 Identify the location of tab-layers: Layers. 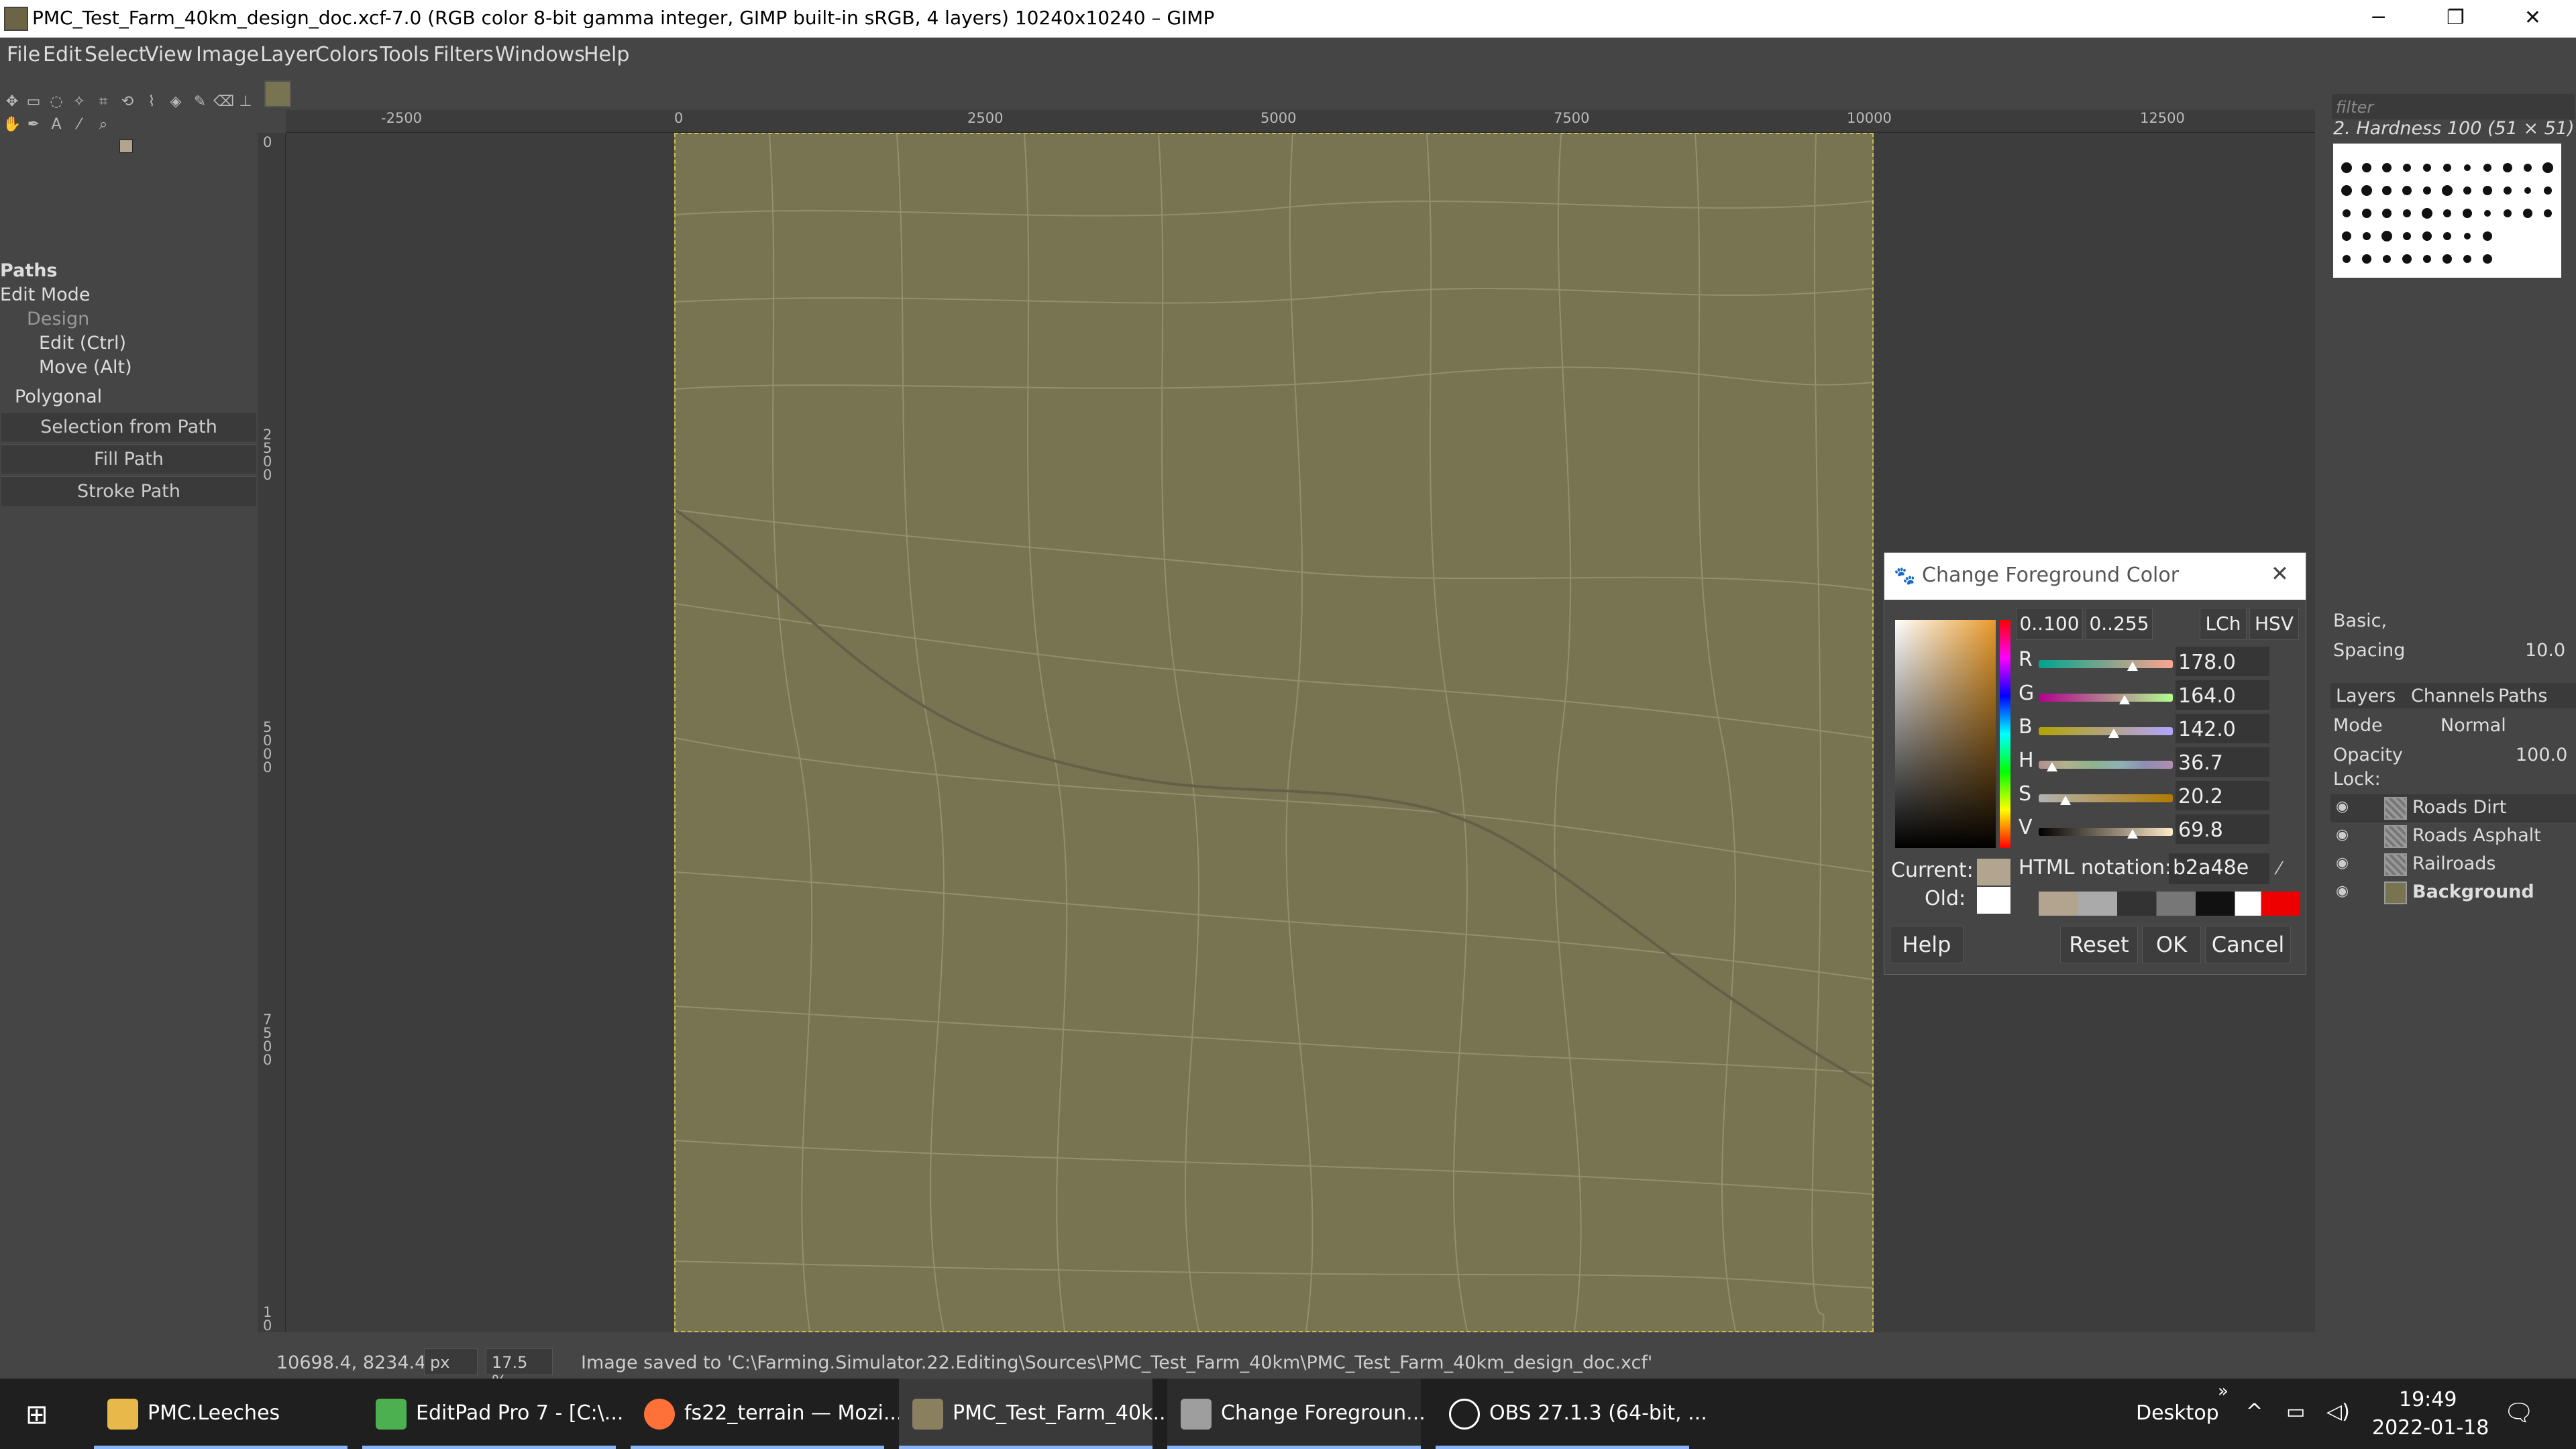
(2366, 696).